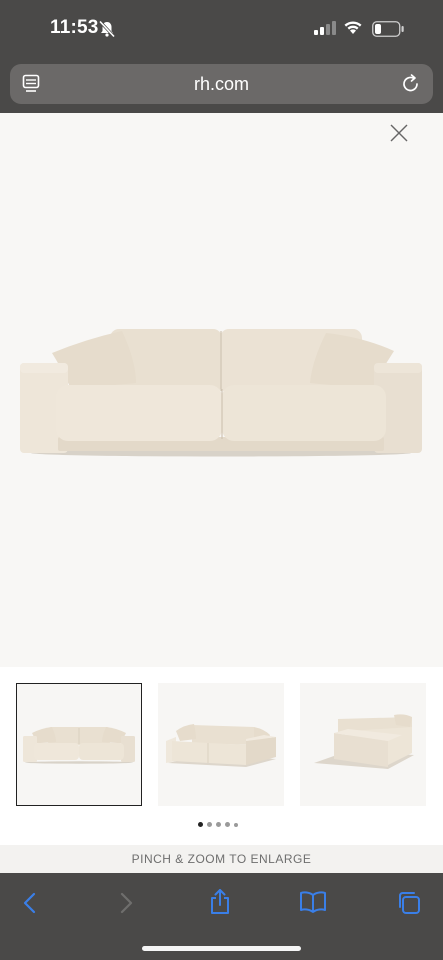  What do you see at coordinates (126, 905) in the screenshot?
I see `forward-icon` at bounding box center [126, 905].